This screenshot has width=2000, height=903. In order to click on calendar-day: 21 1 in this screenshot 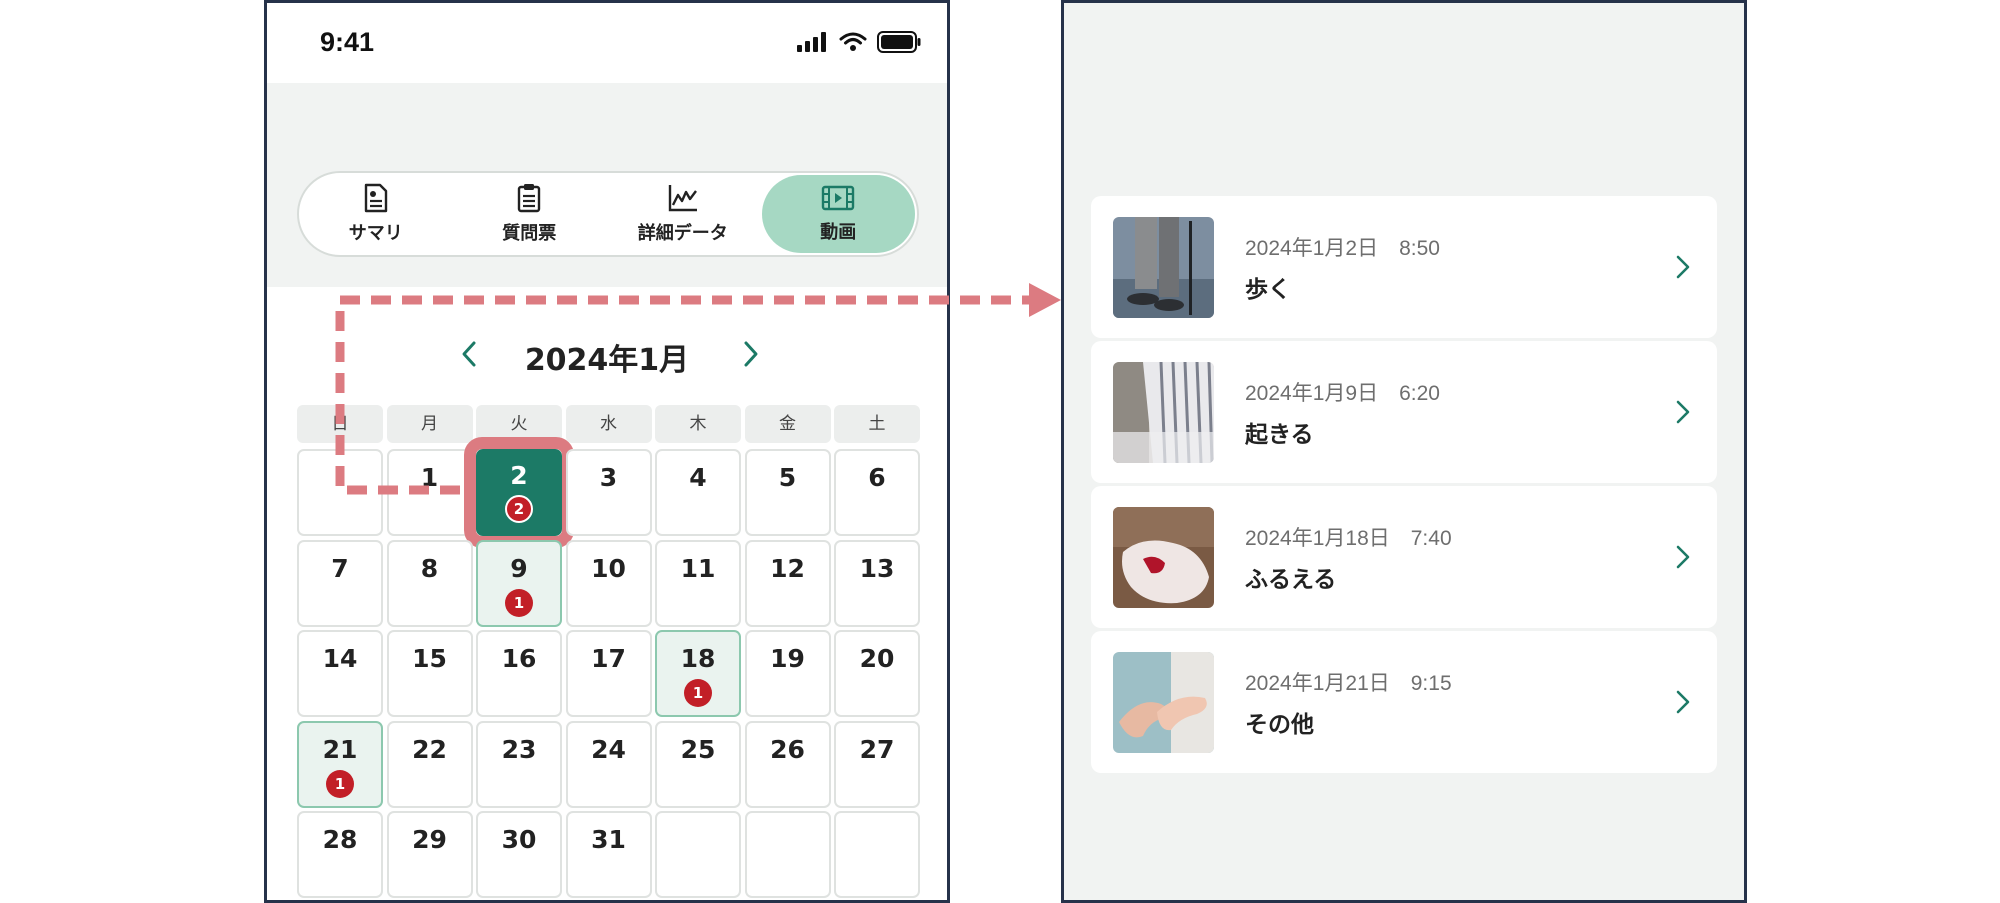, I will do `click(340, 764)`.